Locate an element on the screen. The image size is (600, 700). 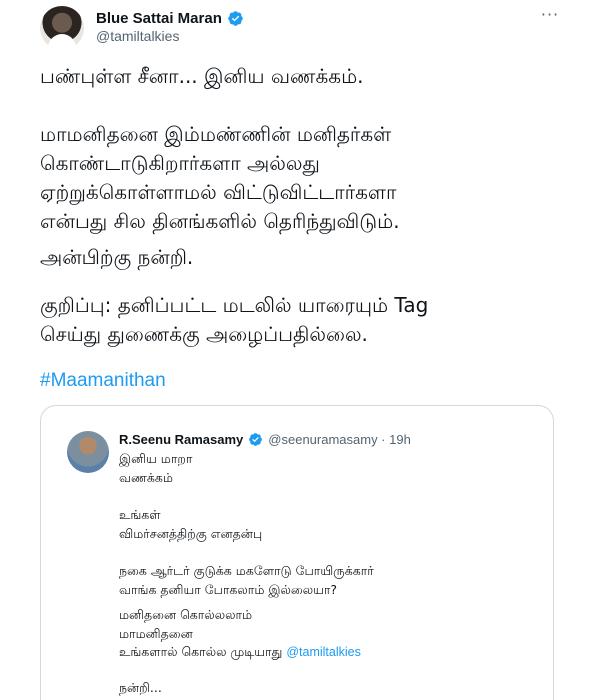
quoted-author-handle-time: @seenuramasamy · 19h is located at coordinates (339, 439).